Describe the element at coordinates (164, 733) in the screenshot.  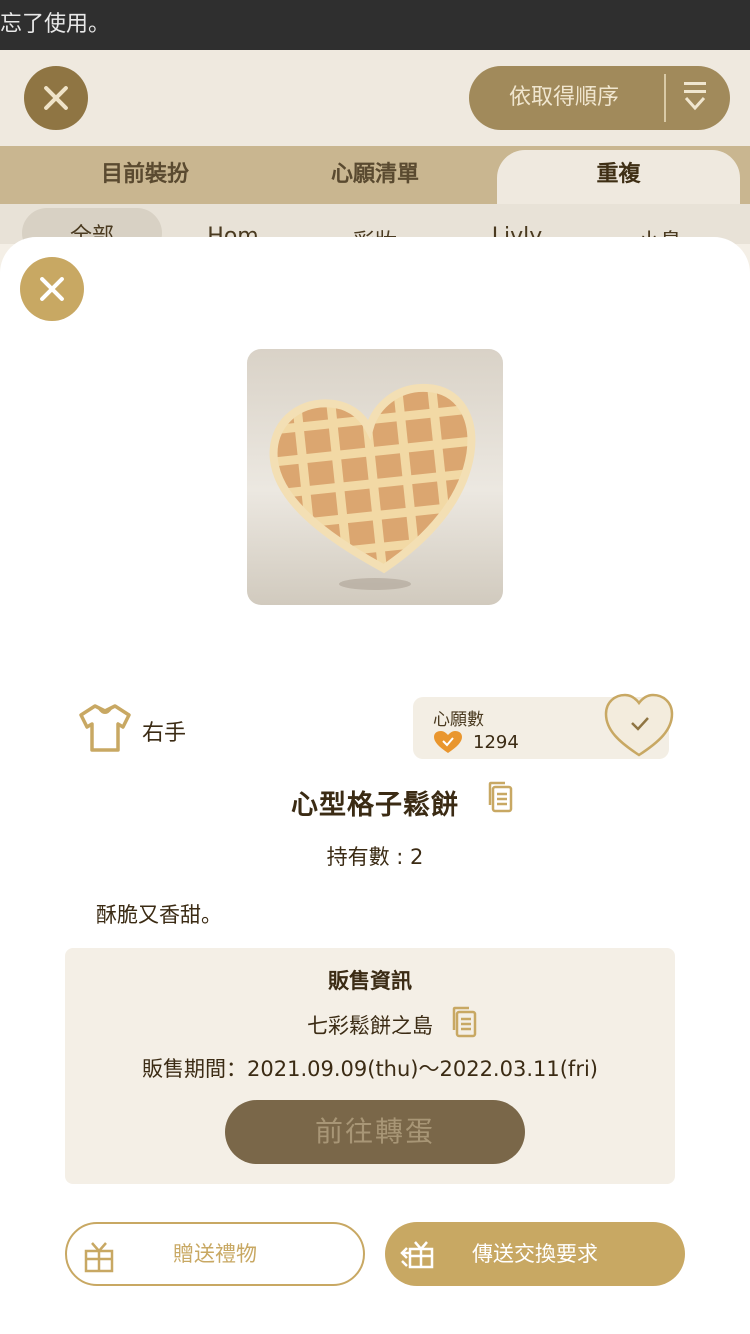
I see `slot-label: 右手` at that location.